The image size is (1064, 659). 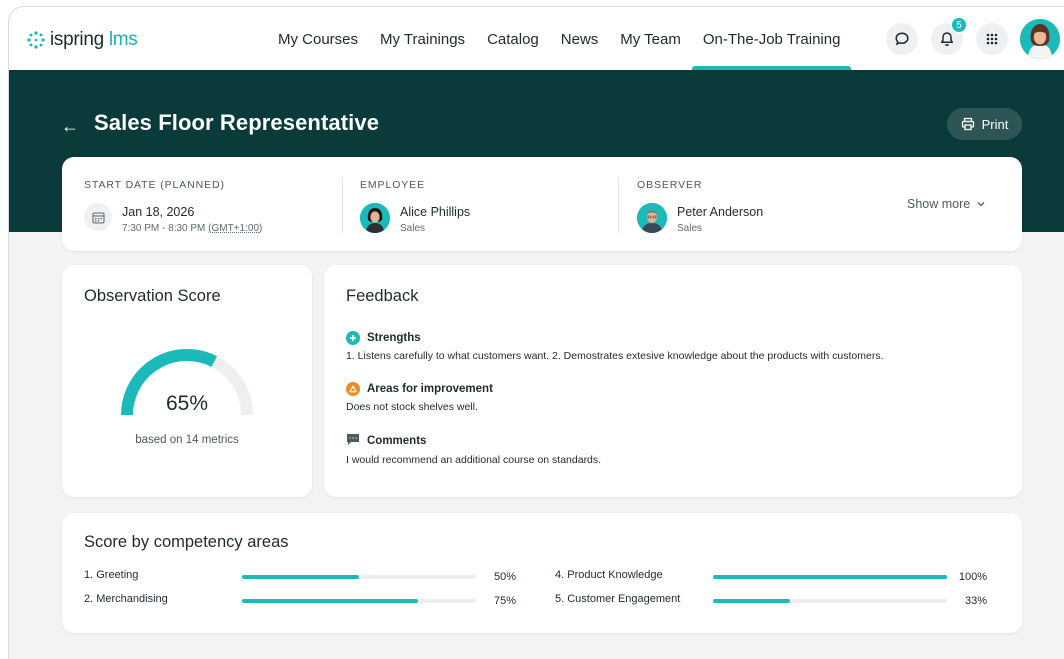 I want to click on observer-name: Peter Anderson, so click(x=720, y=212).